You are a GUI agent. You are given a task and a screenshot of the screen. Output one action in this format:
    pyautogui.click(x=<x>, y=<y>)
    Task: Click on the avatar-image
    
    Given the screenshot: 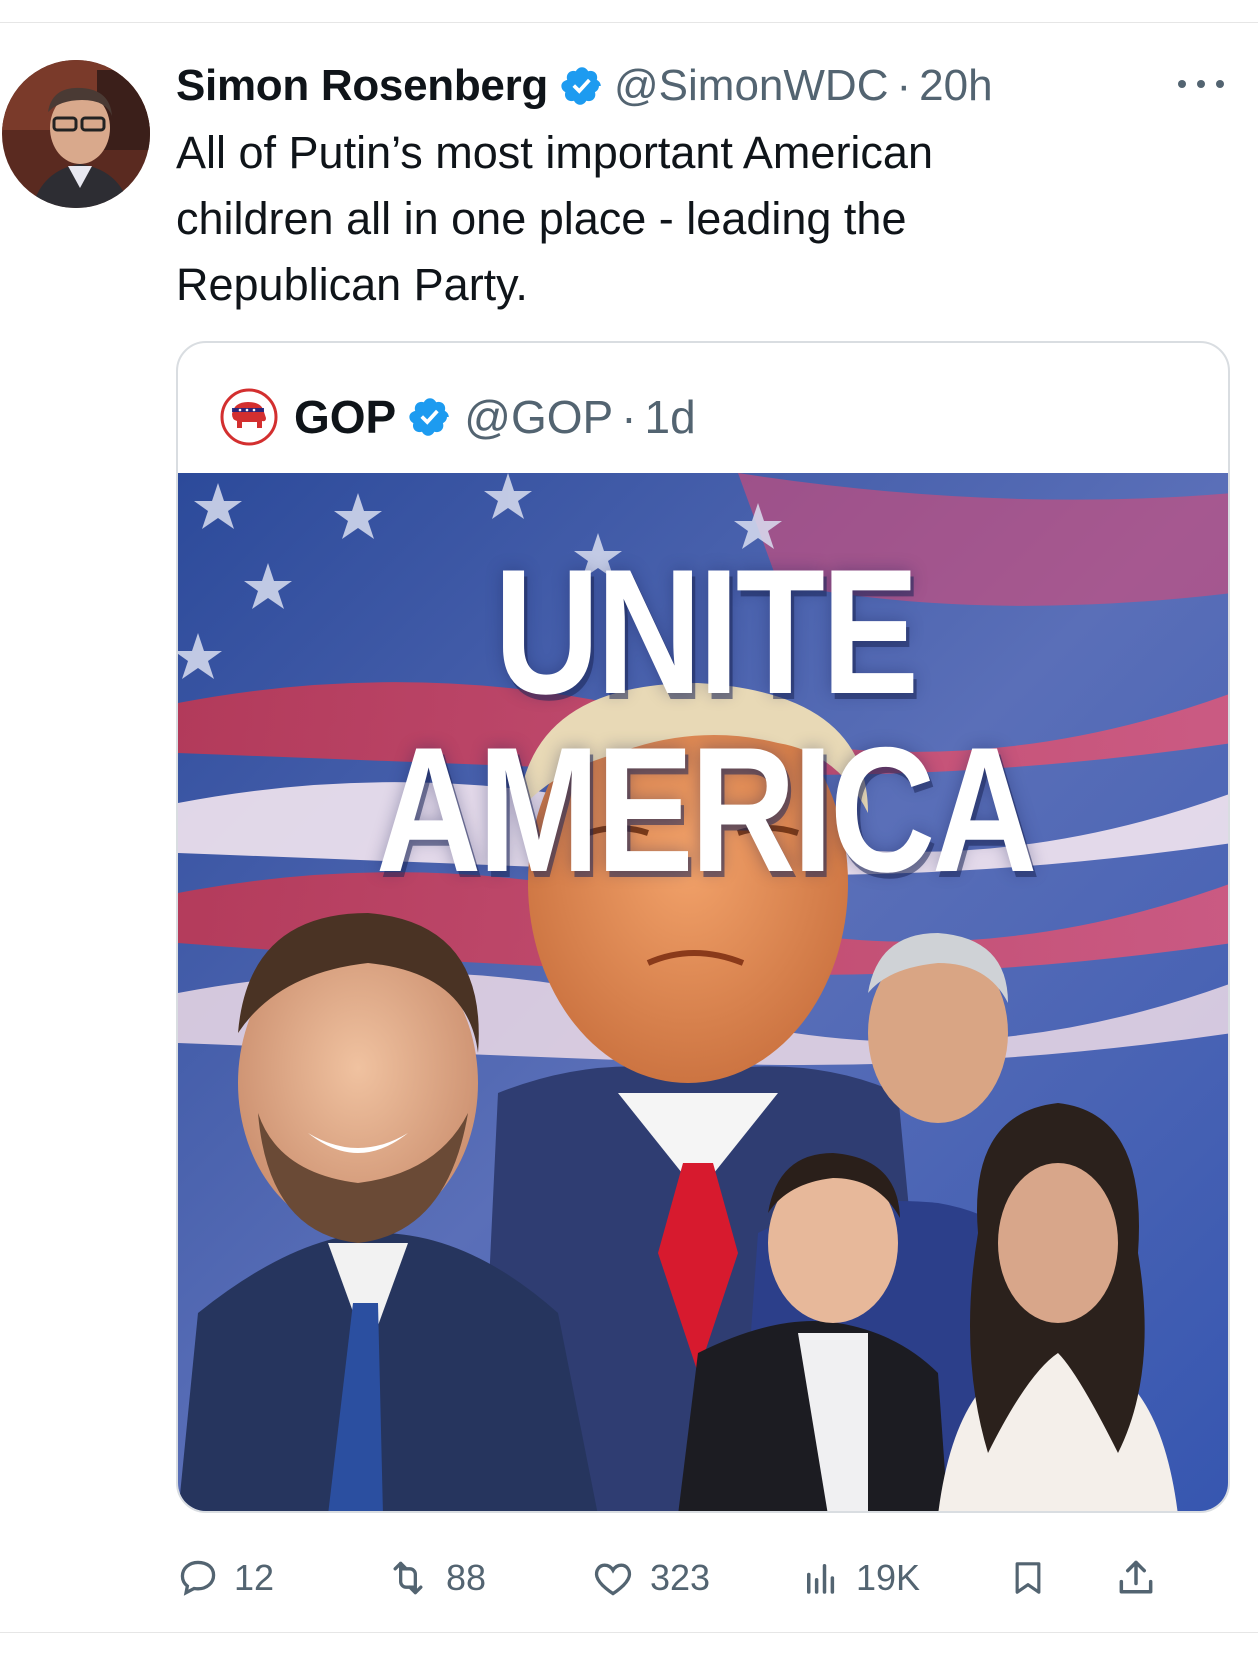 What is the action you would take?
    pyautogui.click(x=76, y=134)
    